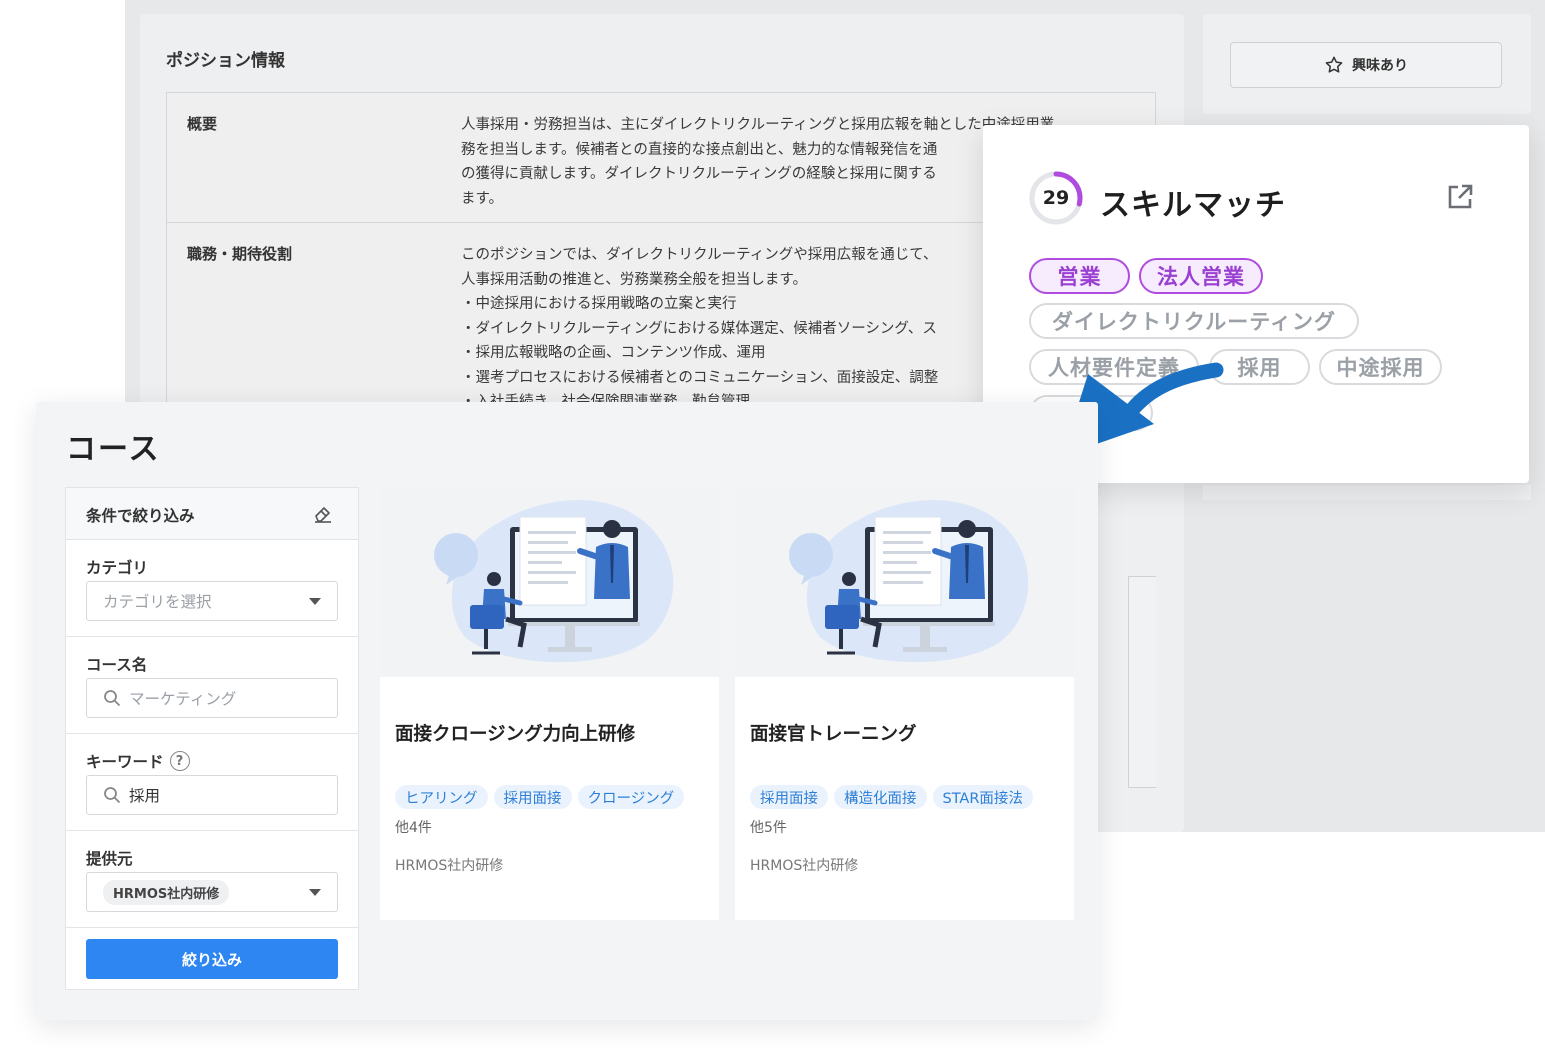  Describe the element at coordinates (225, 61) in the screenshot. I see `position-section-title: ポジション情報` at that location.